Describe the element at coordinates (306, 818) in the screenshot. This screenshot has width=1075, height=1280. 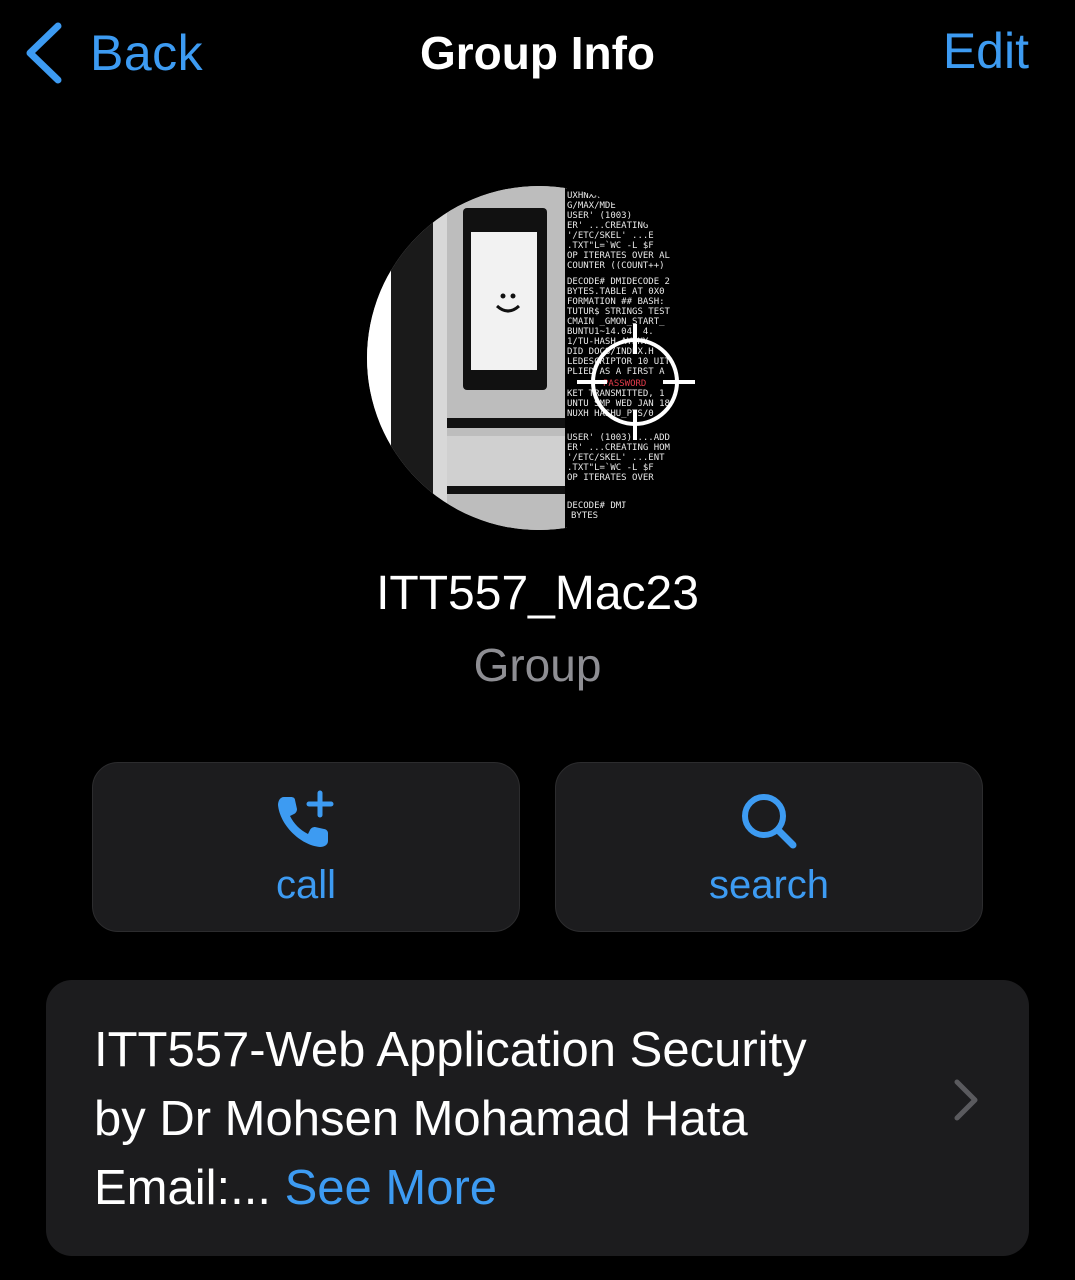
I see `phone-plus-icon` at that location.